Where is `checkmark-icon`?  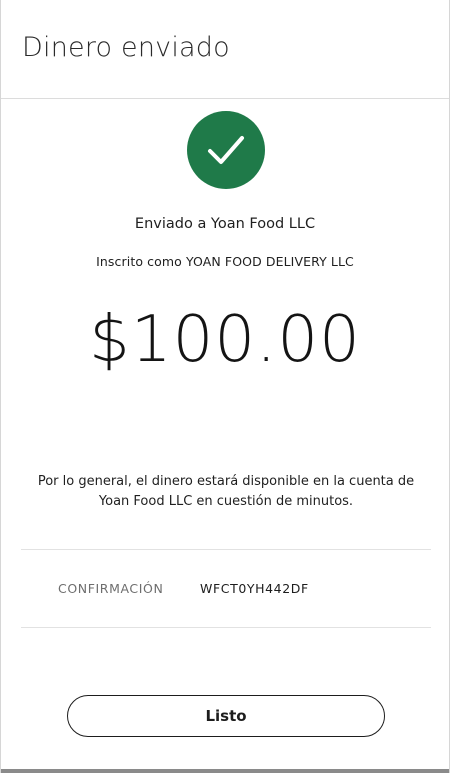 checkmark-icon is located at coordinates (226, 150).